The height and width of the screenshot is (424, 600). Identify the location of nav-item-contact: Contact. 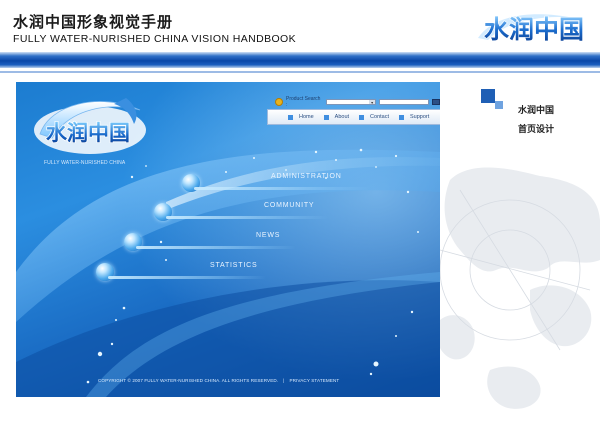
(374, 117).